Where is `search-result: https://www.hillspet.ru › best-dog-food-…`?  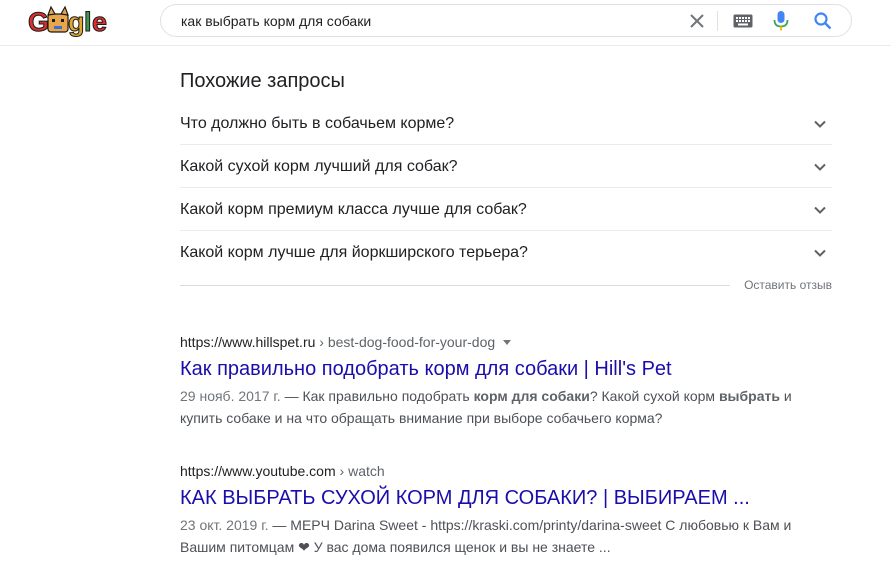
search-result: https://www.hillspet.ru › best-dog-food-… is located at coordinates (500, 381).